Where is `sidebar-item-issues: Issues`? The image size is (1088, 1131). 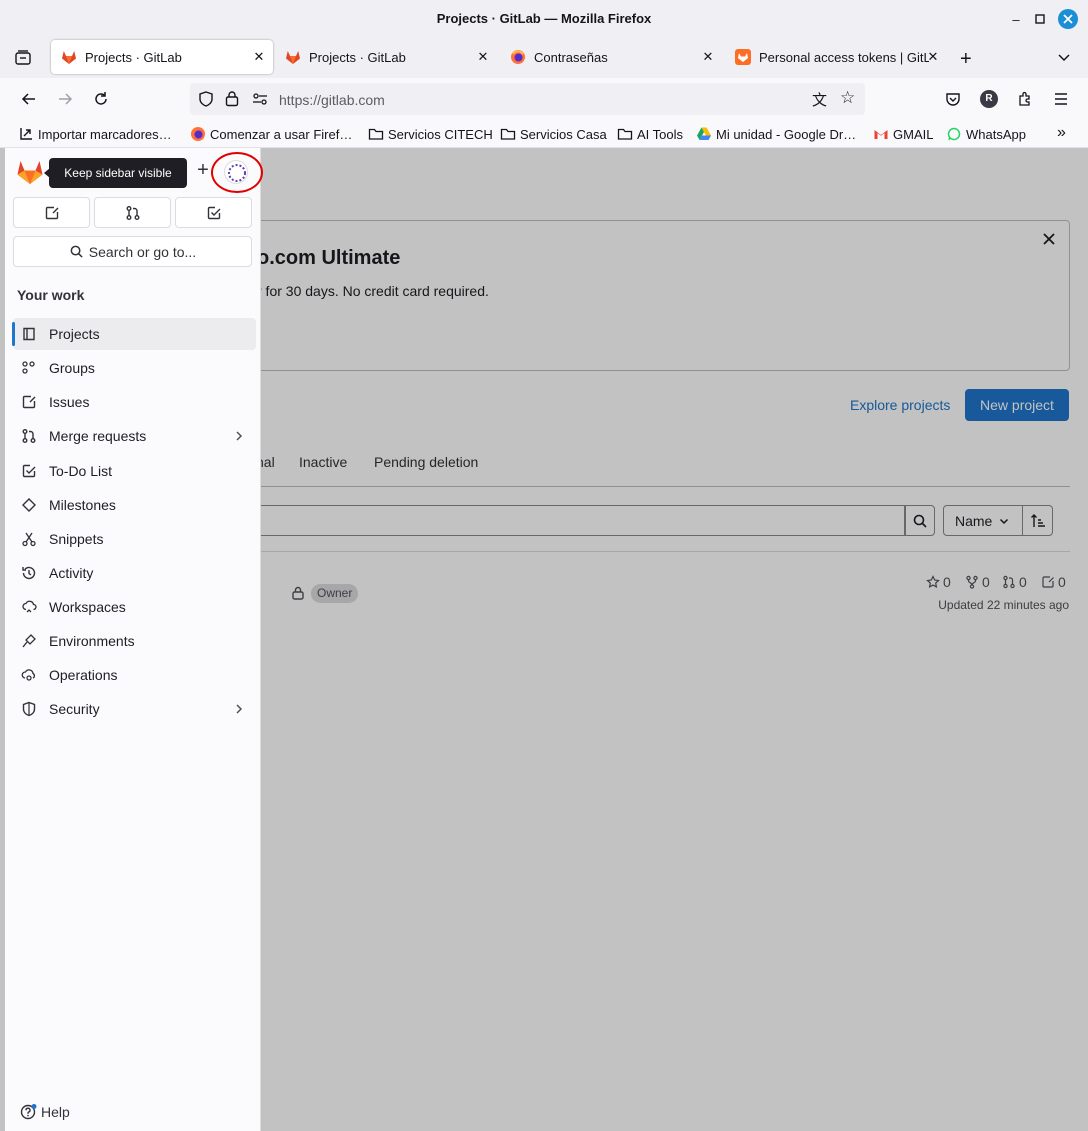 sidebar-item-issues: Issues is located at coordinates (134, 402).